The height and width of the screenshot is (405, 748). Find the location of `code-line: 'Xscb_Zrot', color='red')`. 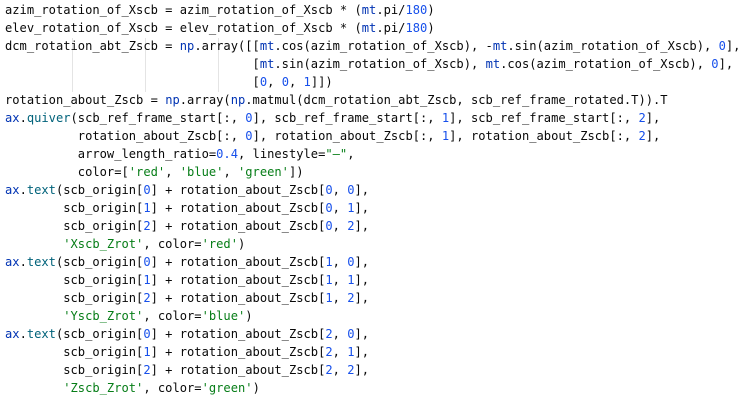

code-line: 'Xscb_Zrot', color='red') is located at coordinates (372, 244).